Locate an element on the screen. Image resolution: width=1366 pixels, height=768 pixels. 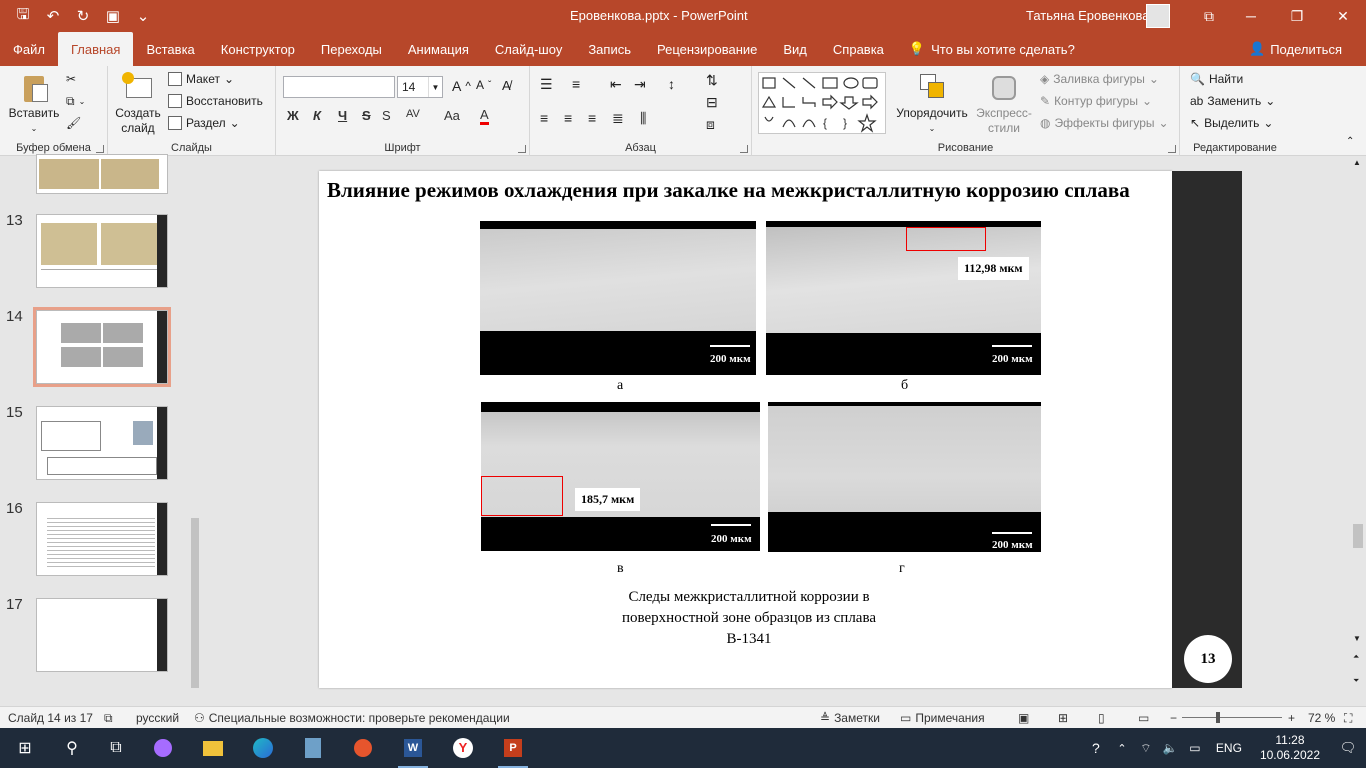
battery-icon: ▭ is located at coordinates (1195, 748).